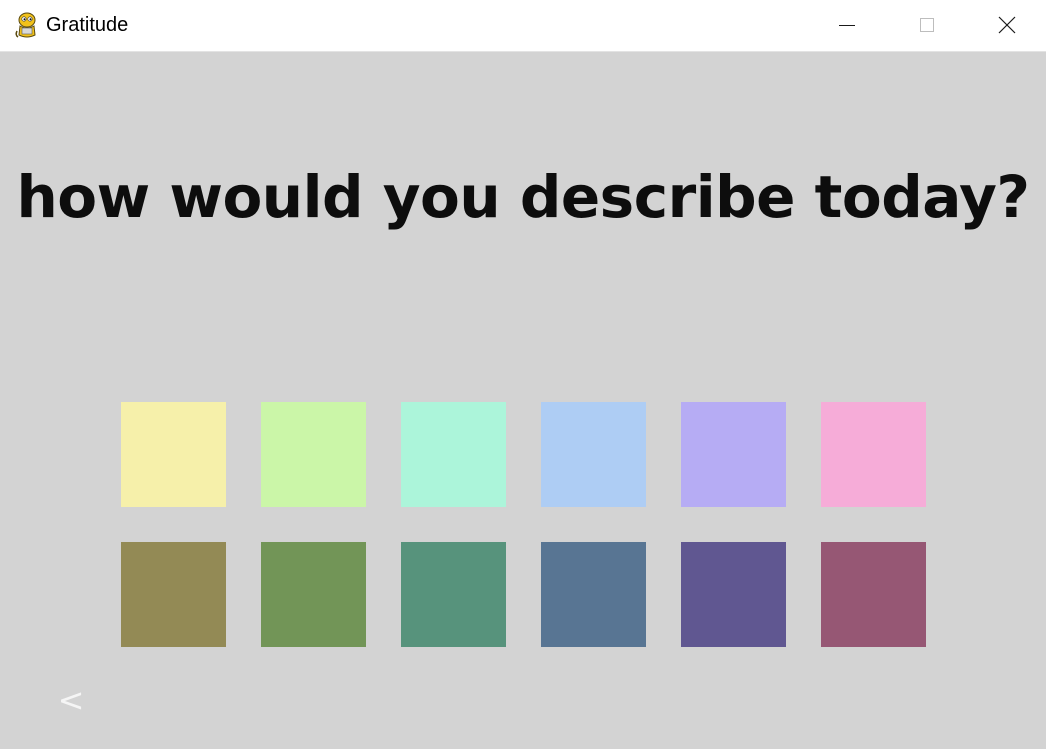 Image resolution: width=1046 pixels, height=749 pixels. What do you see at coordinates (71, 700) in the screenshot?
I see `back-button: <` at bounding box center [71, 700].